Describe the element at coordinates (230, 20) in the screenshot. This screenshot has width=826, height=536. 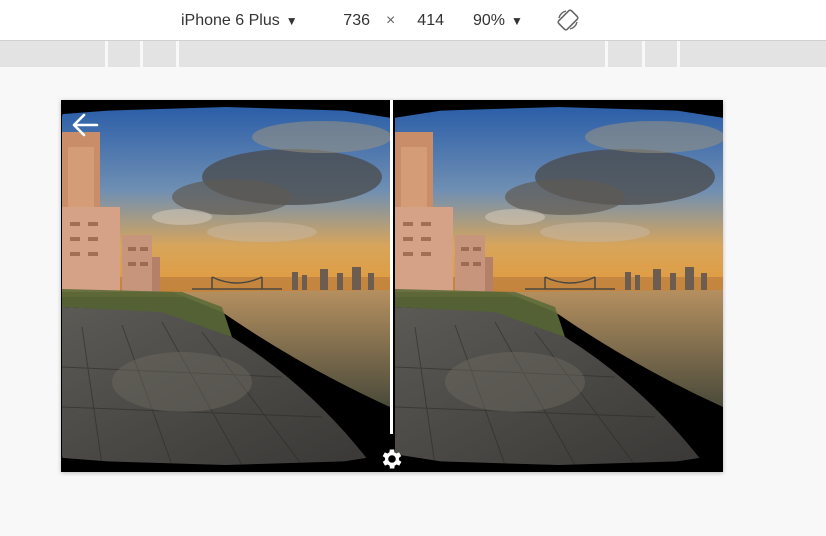
I see `device-select-label: iPhone 6 Plus` at that location.